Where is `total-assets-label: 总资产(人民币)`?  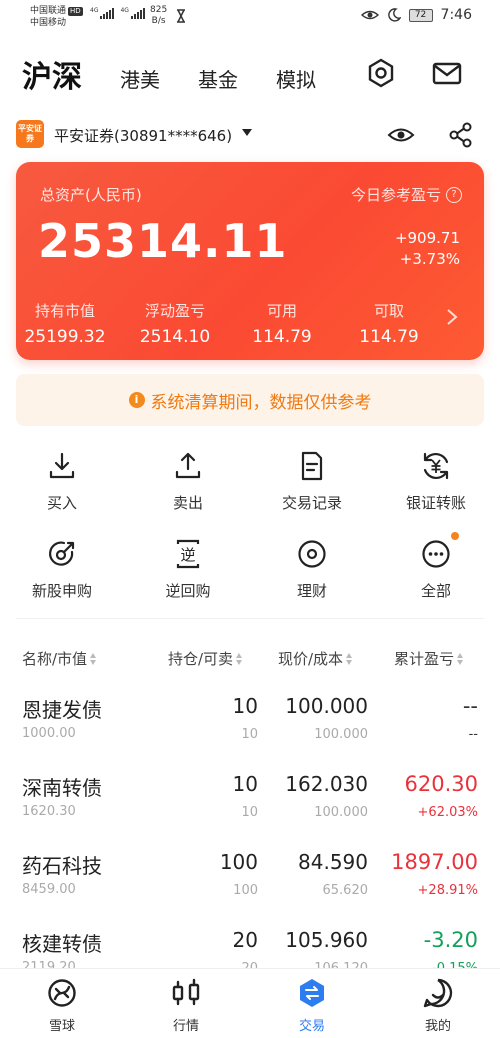 total-assets-label: 总资产(人民币) is located at coordinates (91, 195).